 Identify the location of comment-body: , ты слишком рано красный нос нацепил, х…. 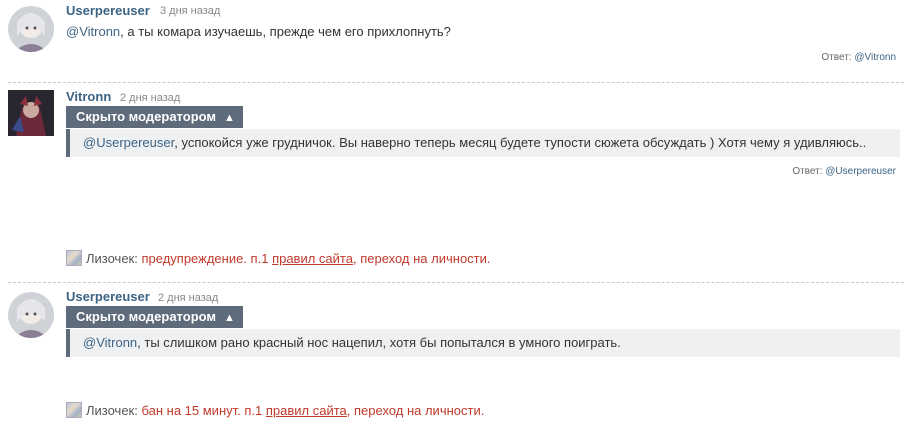
(379, 342).